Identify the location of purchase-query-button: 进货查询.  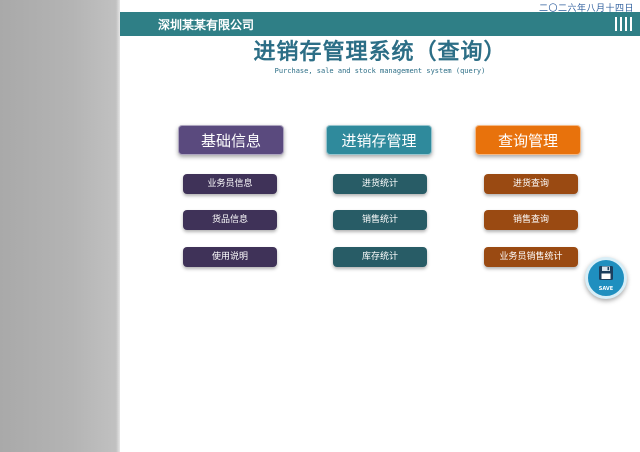
(531, 184).